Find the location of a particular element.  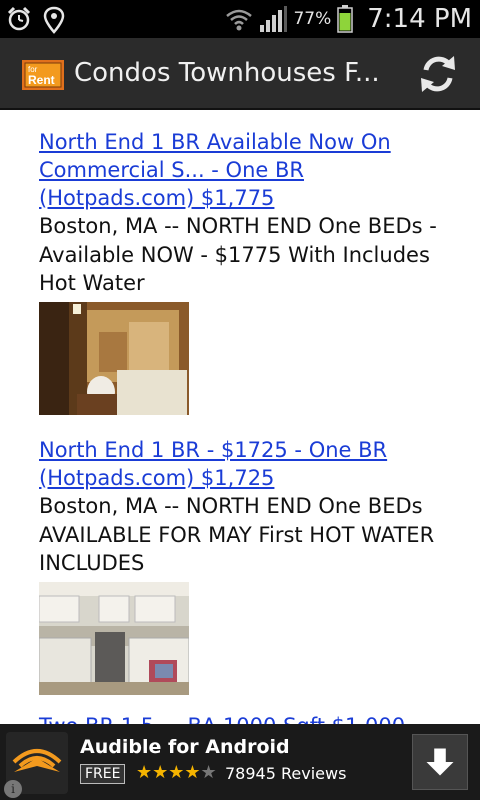

app-icon-text-bottom: Rent is located at coordinates (41, 80).